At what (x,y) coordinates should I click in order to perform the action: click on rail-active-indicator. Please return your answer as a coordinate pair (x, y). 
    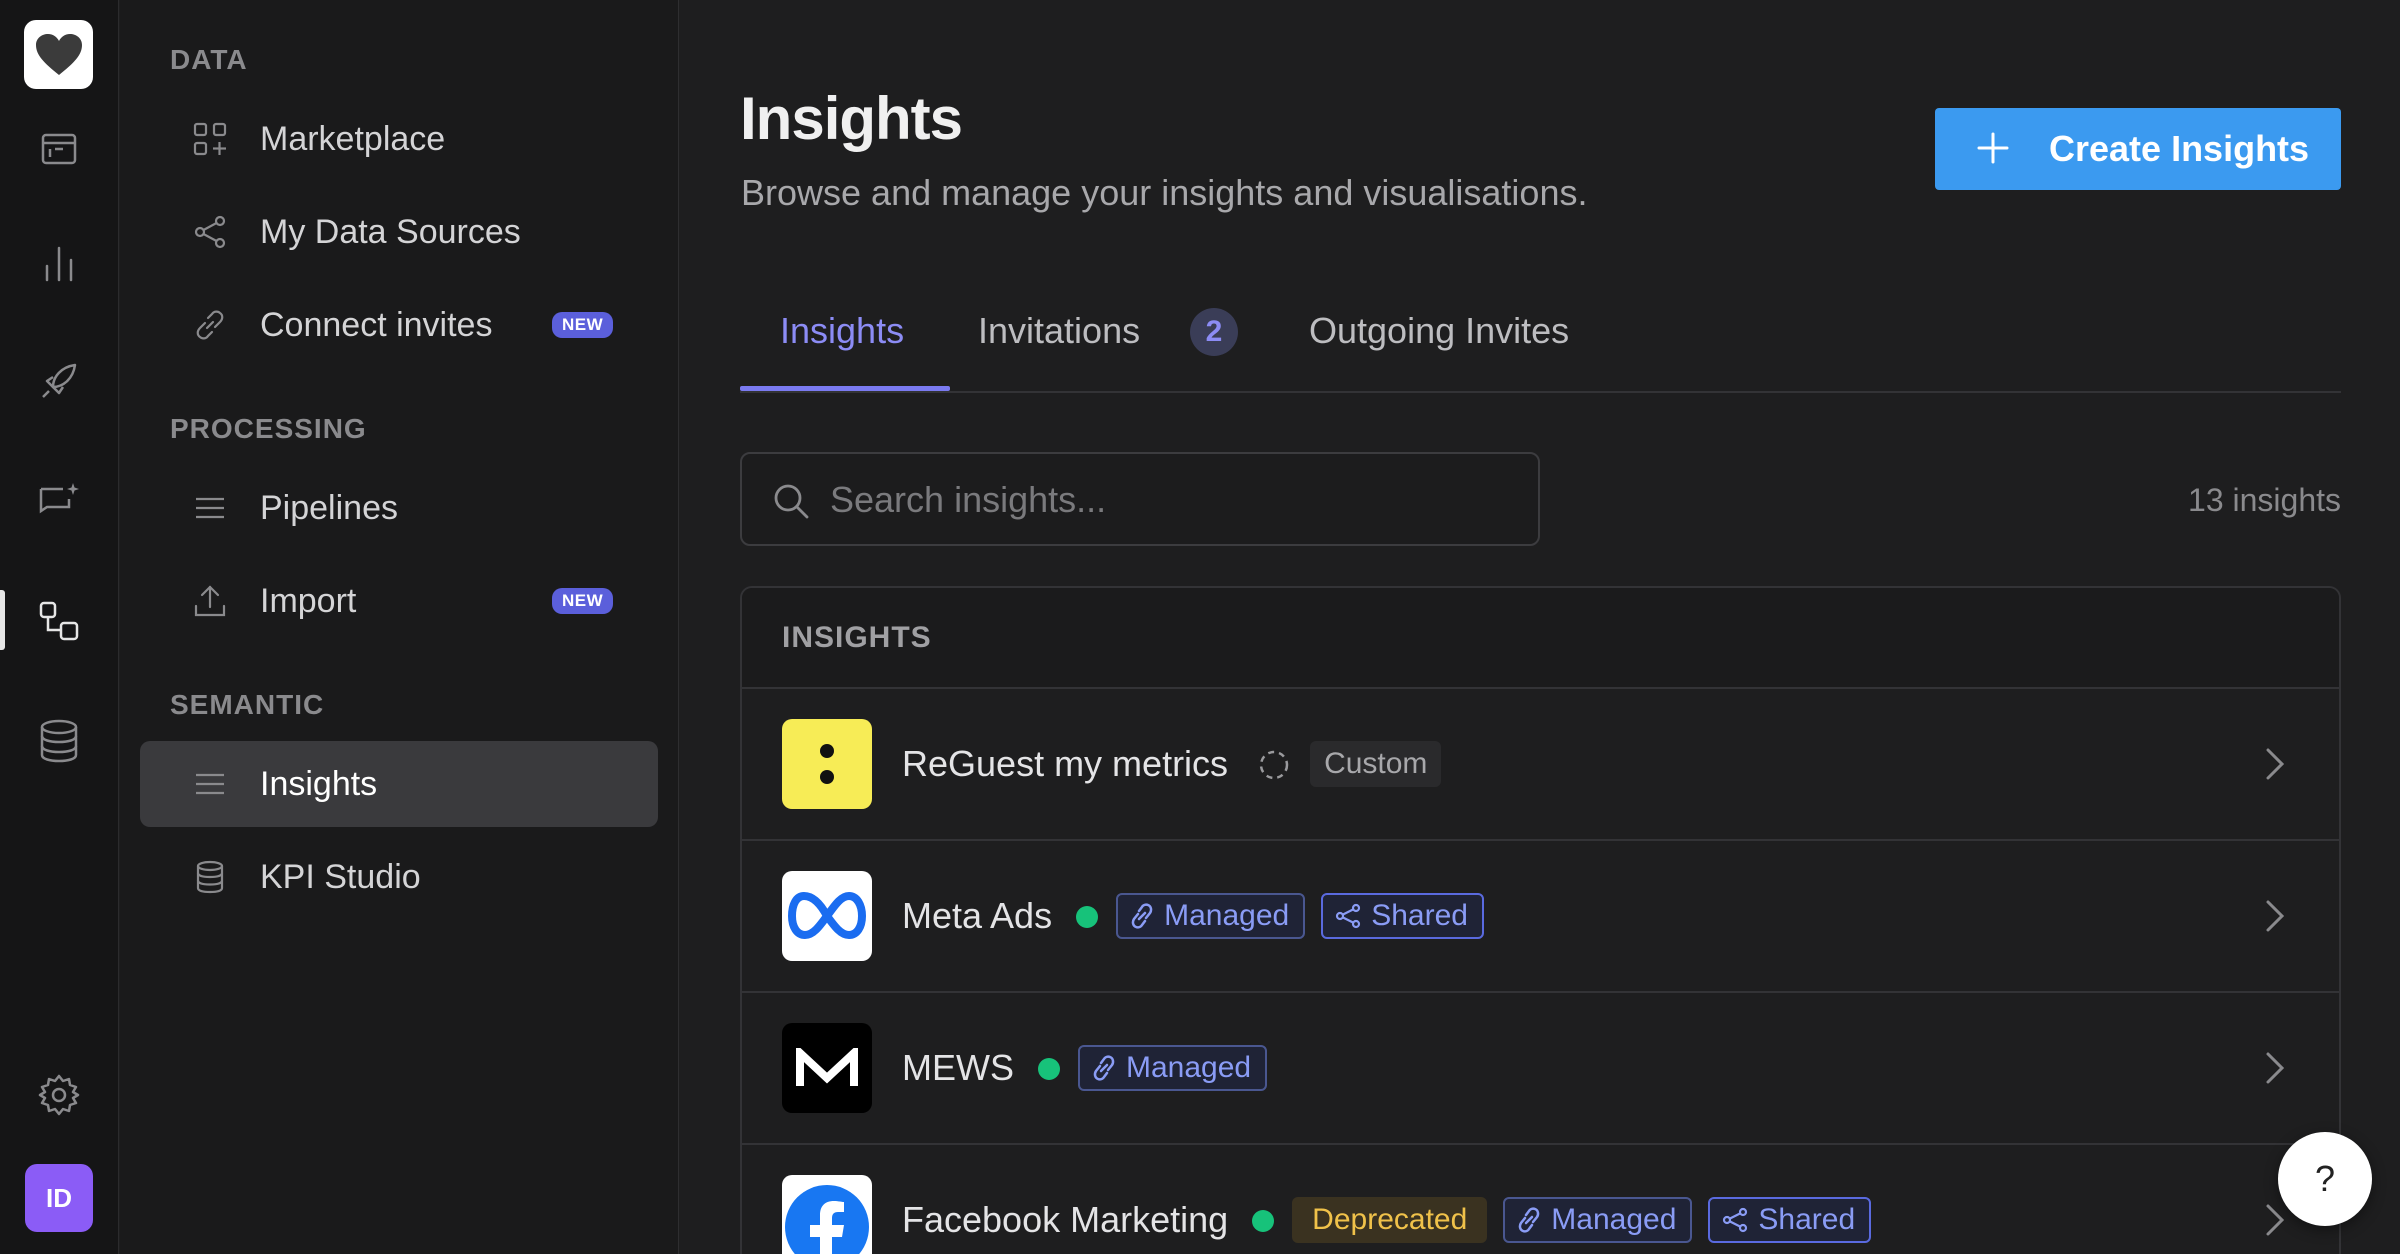
    Looking at the image, I should click on (2, 620).